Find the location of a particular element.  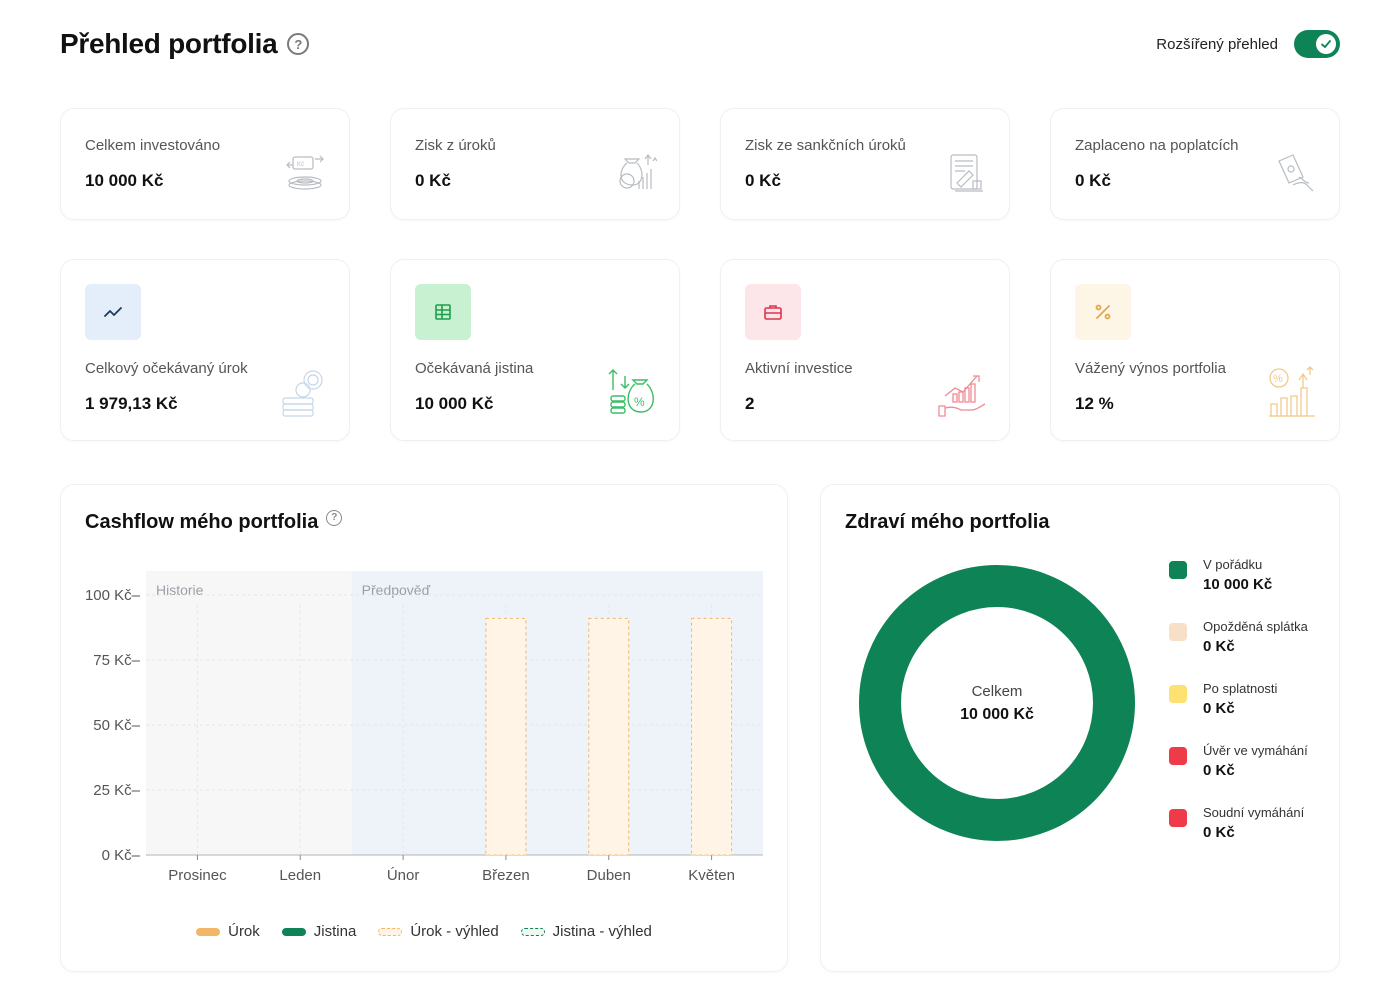

health-legend-overdue: Po splatnosti 0 Kč is located at coordinates (1238, 711).